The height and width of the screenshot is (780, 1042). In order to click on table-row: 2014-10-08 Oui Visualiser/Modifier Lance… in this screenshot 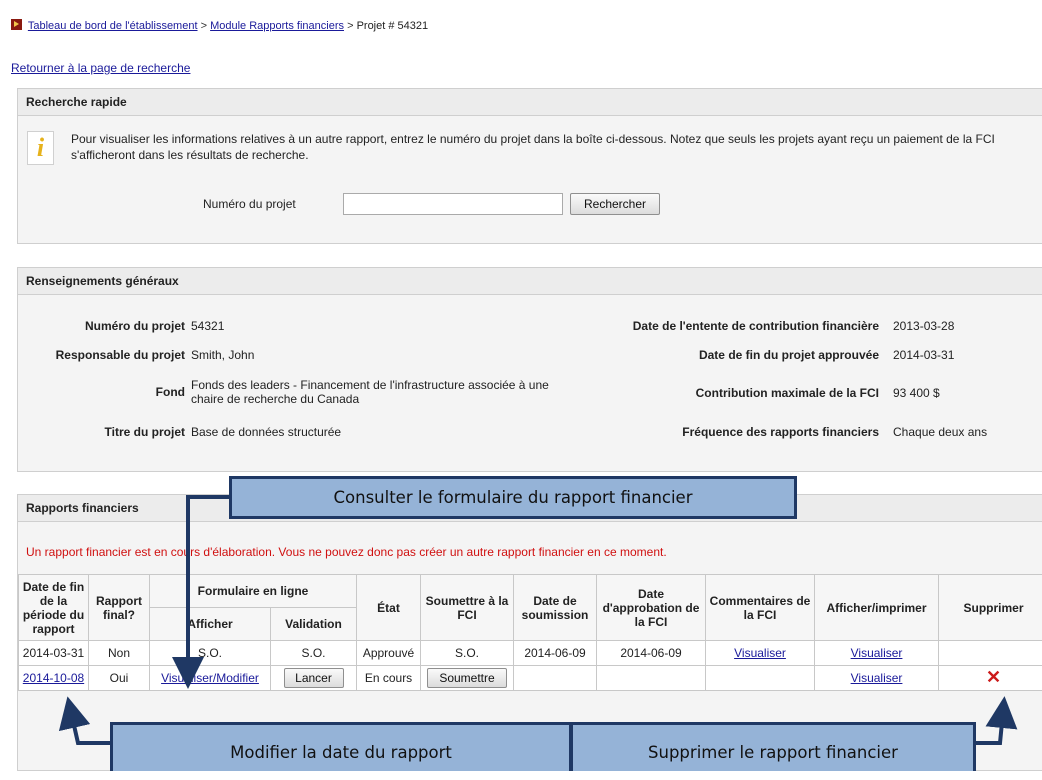, I will do `click(530, 678)`.